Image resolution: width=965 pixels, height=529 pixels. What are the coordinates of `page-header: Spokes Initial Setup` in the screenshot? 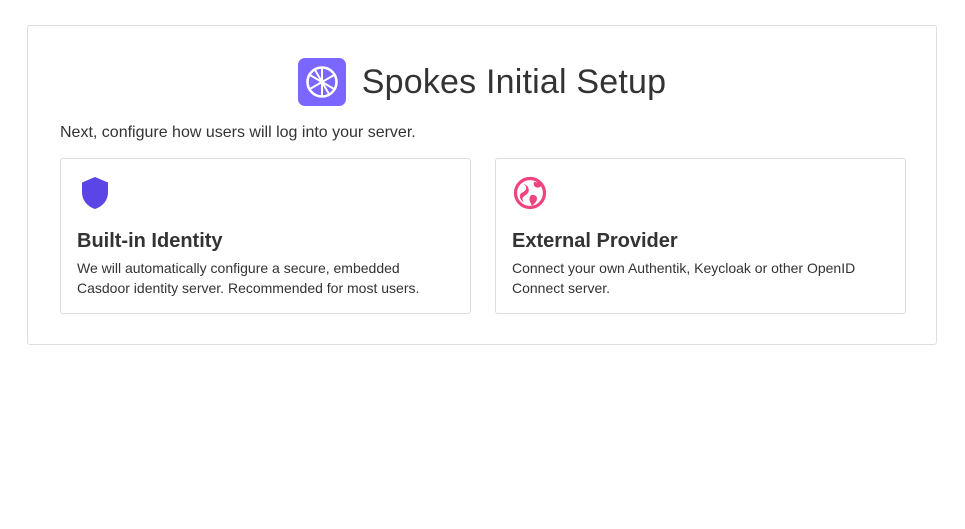 It's located at (482, 82).